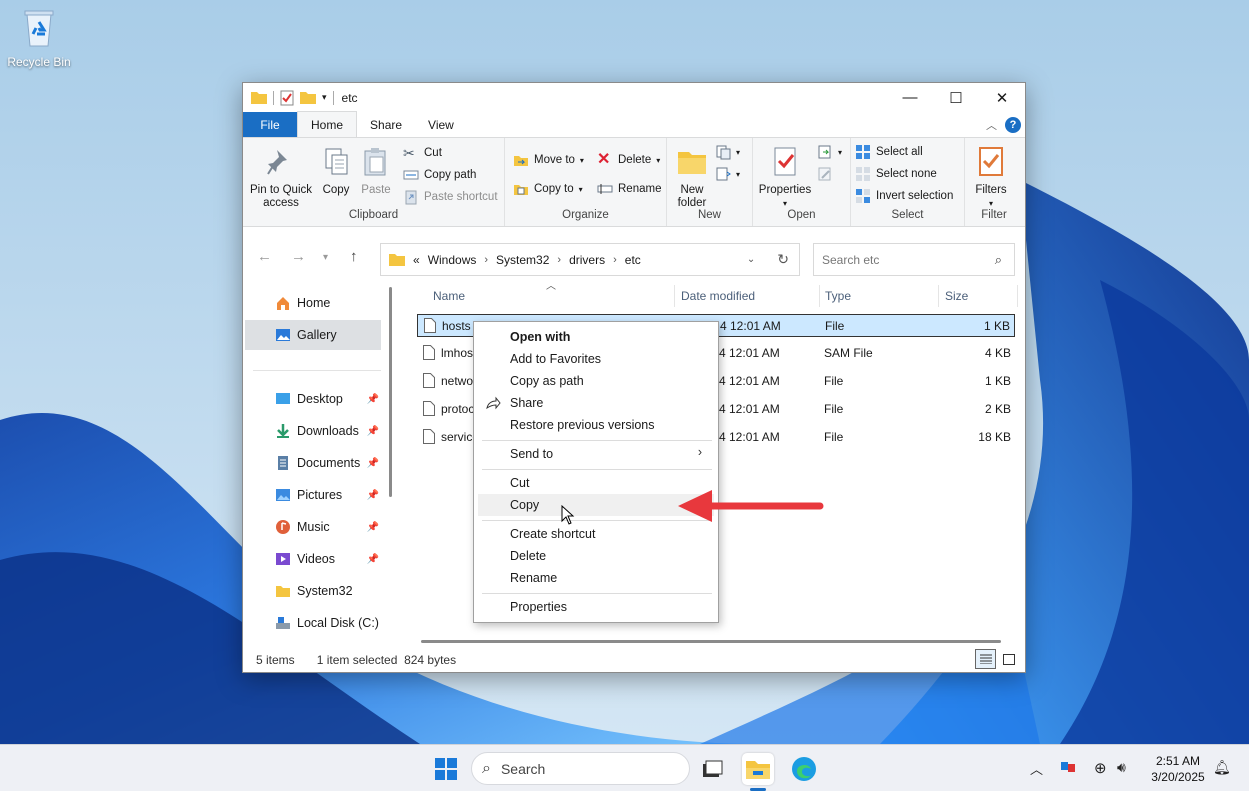 The height and width of the screenshot is (791, 1249). What do you see at coordinates (522, 260) in the screenshot?
I see `breadcrumb-system32: System32` at bounding box center [522, 260].